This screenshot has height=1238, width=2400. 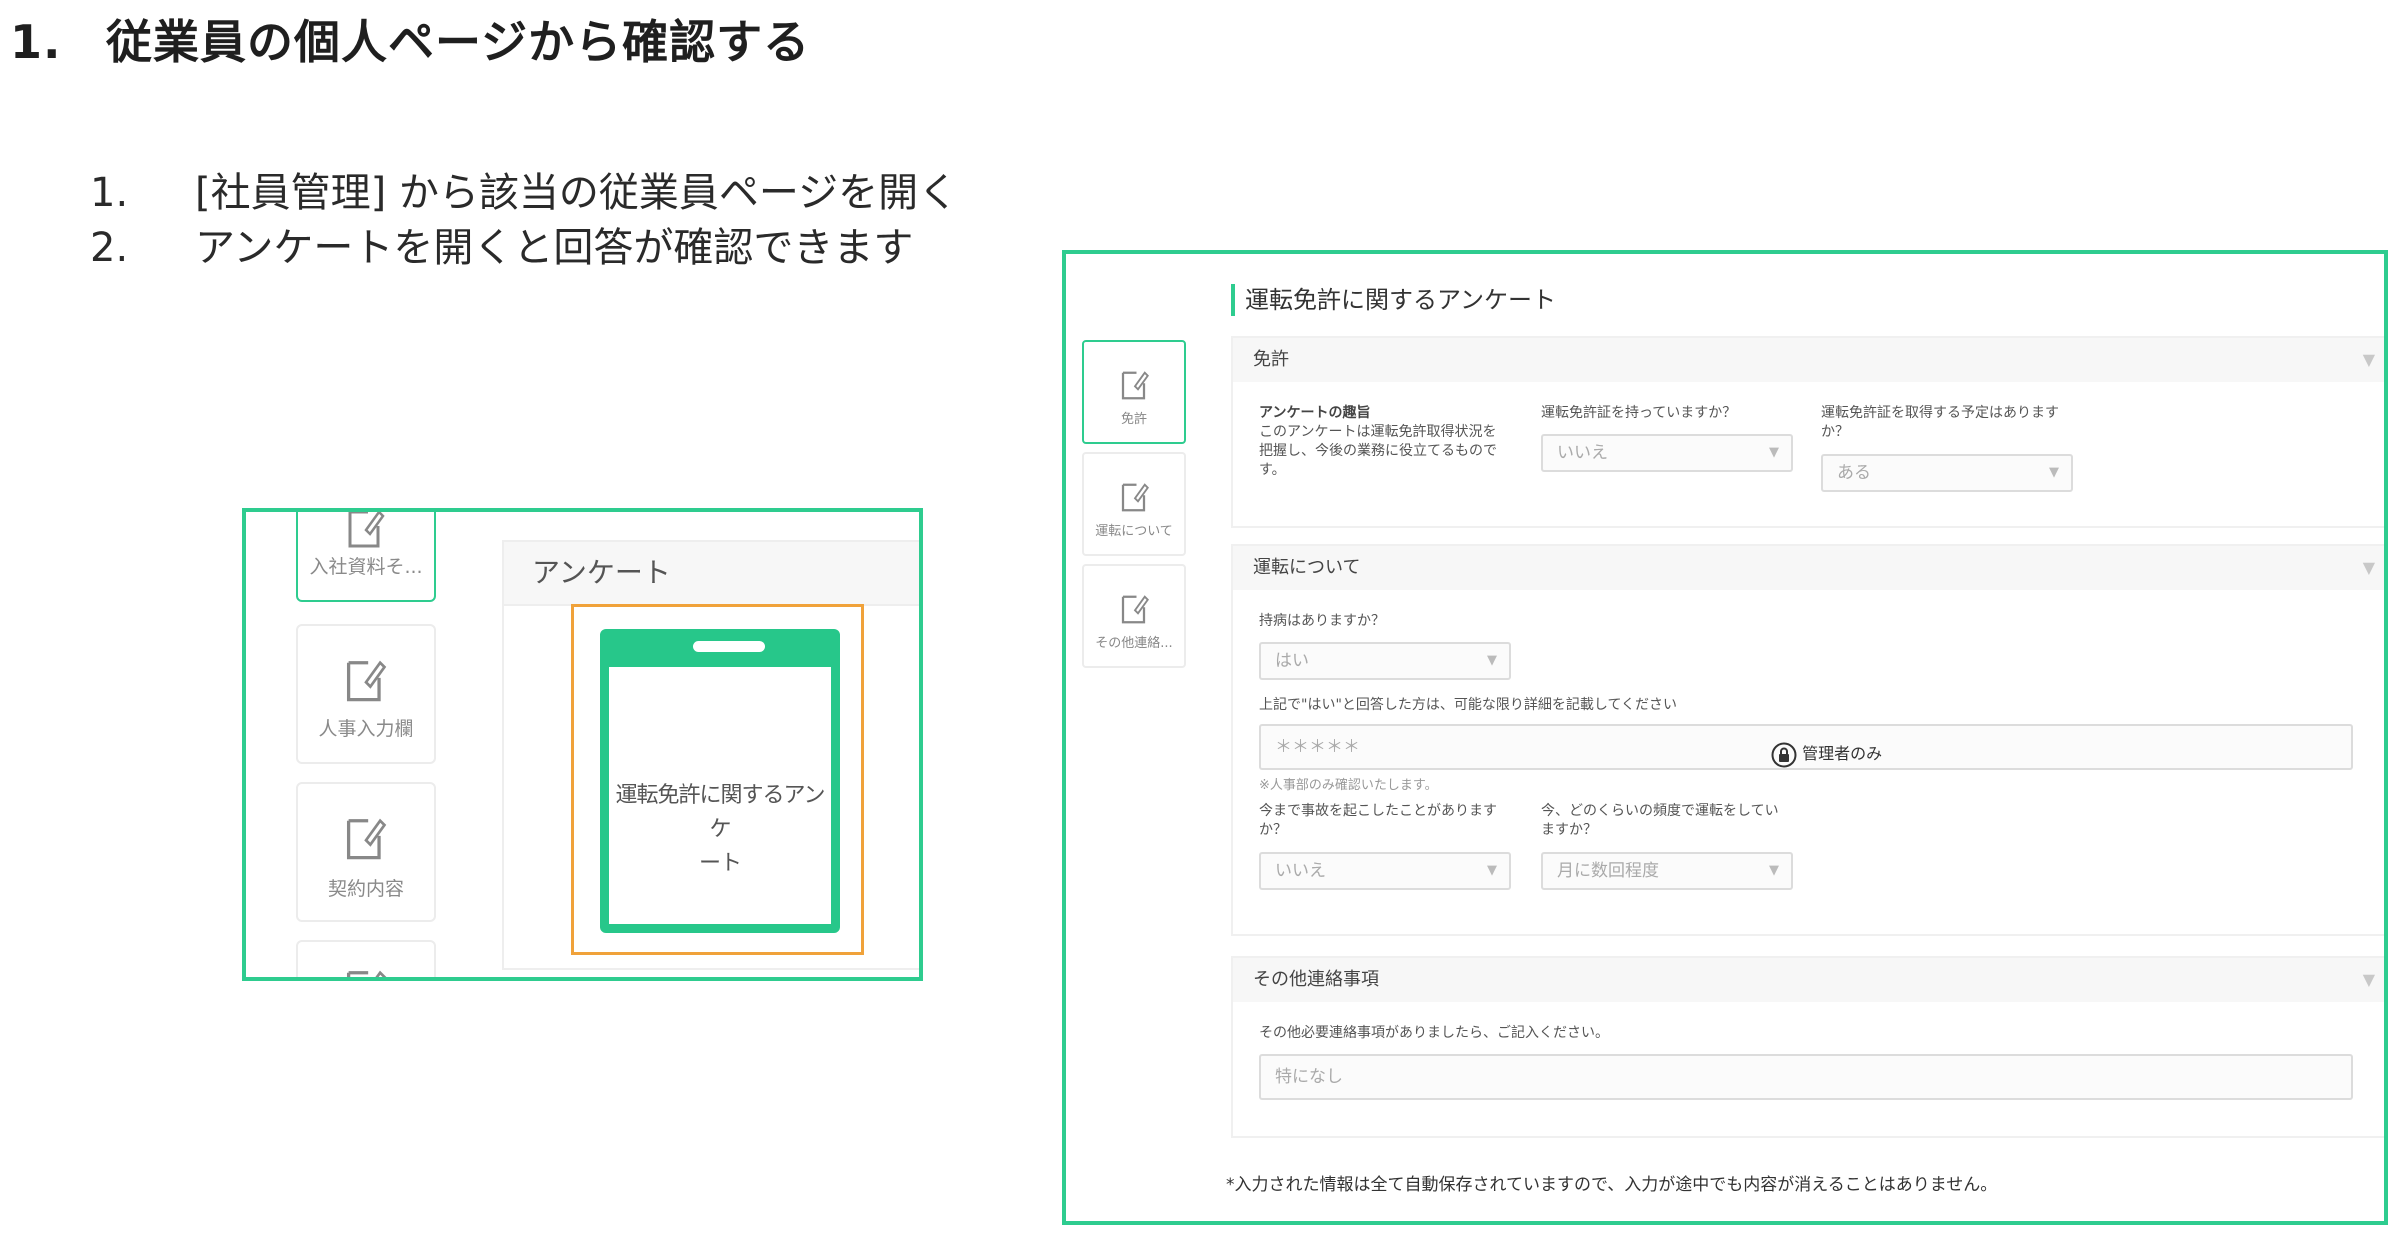 What do you see at coordinates (1134, 531) in the screenshot?
I see `side-tab-label: 運転について` at bounding box center [1134, 531].